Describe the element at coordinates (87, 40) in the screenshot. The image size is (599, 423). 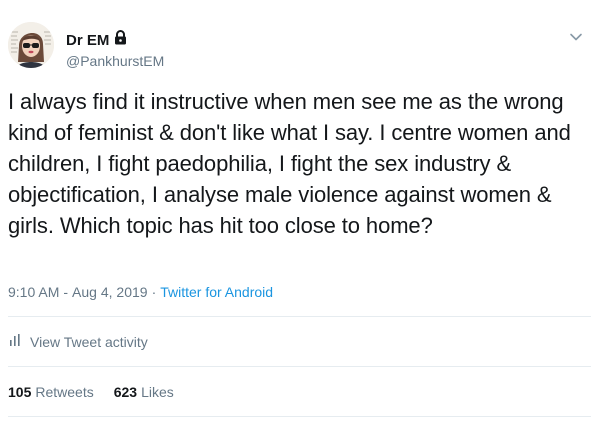
I see `author-display-name: Dr EM` at that location.